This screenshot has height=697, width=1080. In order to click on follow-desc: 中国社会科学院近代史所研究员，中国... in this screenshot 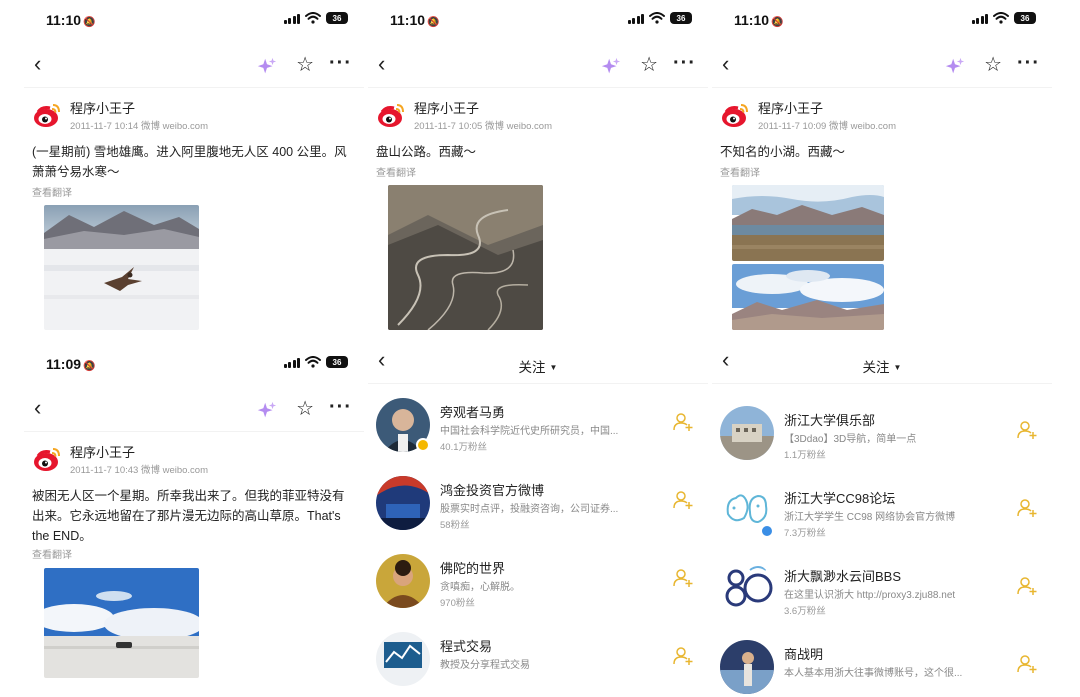, I will do `click(529, 431)`.